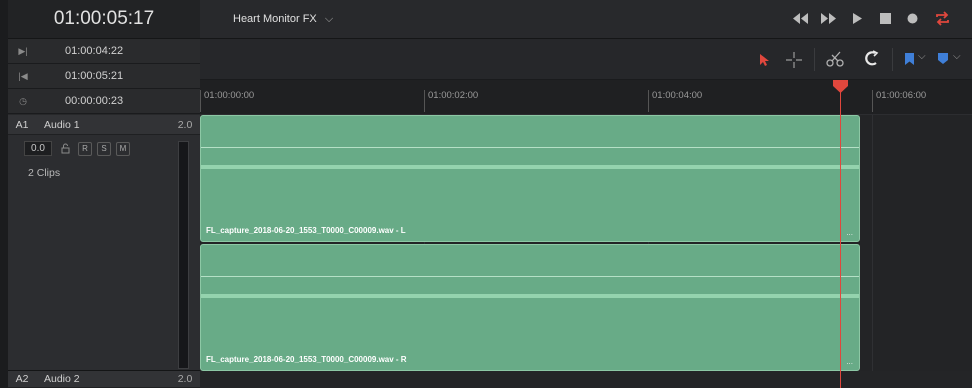 The height and width of the screenshot is (388, 972). What do you see at coordinates (840, 235) in the screenshot?
I see `playhead-line` at bounding box center [840, 235].